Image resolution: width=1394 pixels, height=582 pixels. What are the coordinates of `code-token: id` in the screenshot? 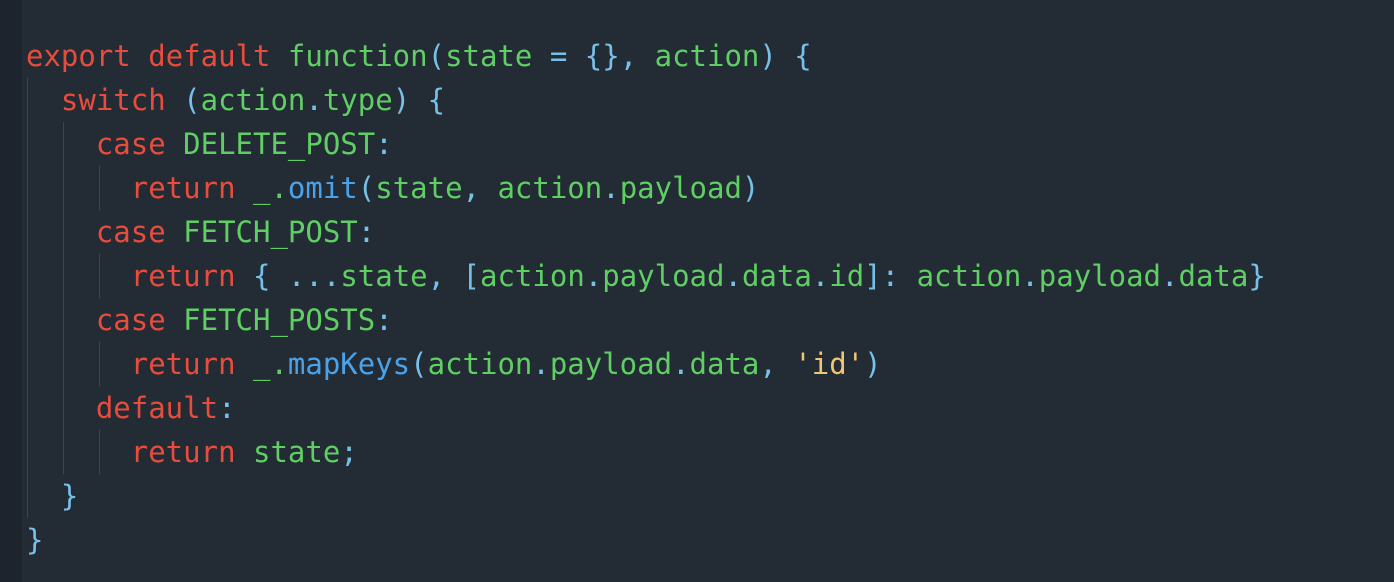 It's located at (847, 276).